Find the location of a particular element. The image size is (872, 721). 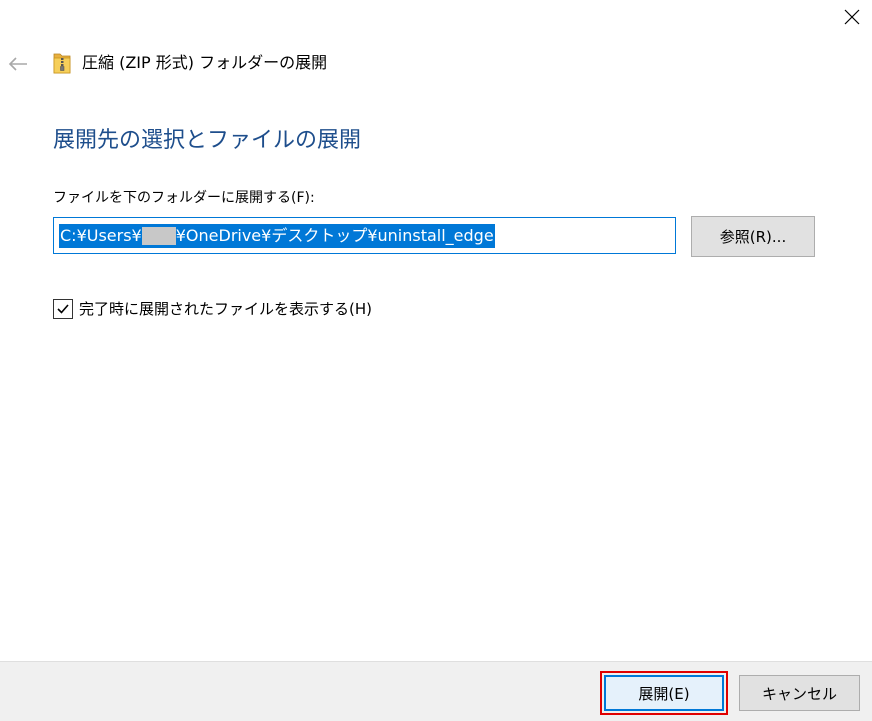

destination-path-input: C:¥Users¥ ¥OneDrive¥デスクトップ¥uninstall_edge is located at coordinates (364, 235).